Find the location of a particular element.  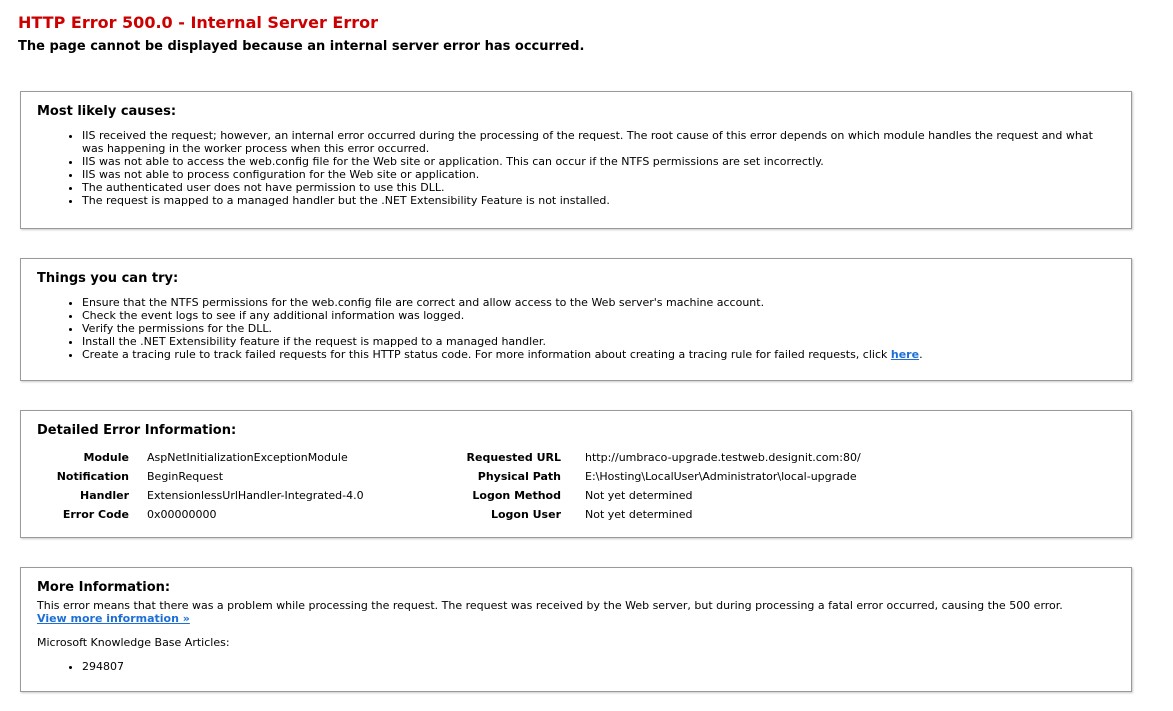

try-heading: Things you can try: is located at coordinates (108, 278).